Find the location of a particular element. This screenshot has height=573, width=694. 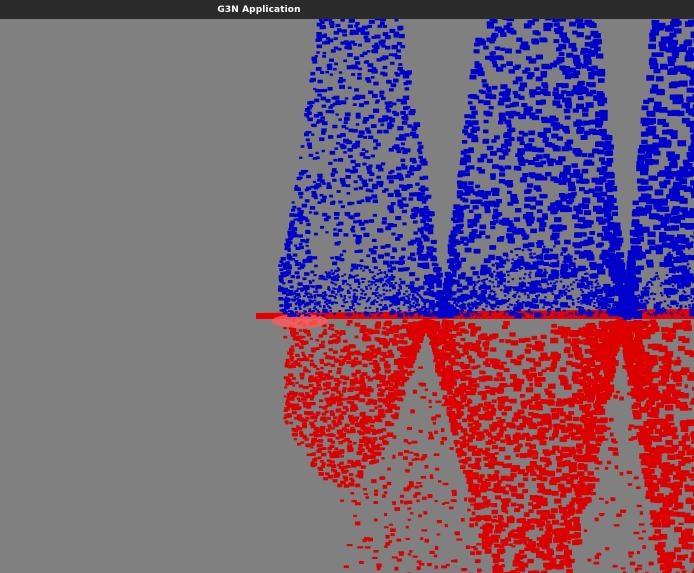

window-titlebar: G3N Application is located at coordinates (347, 9).